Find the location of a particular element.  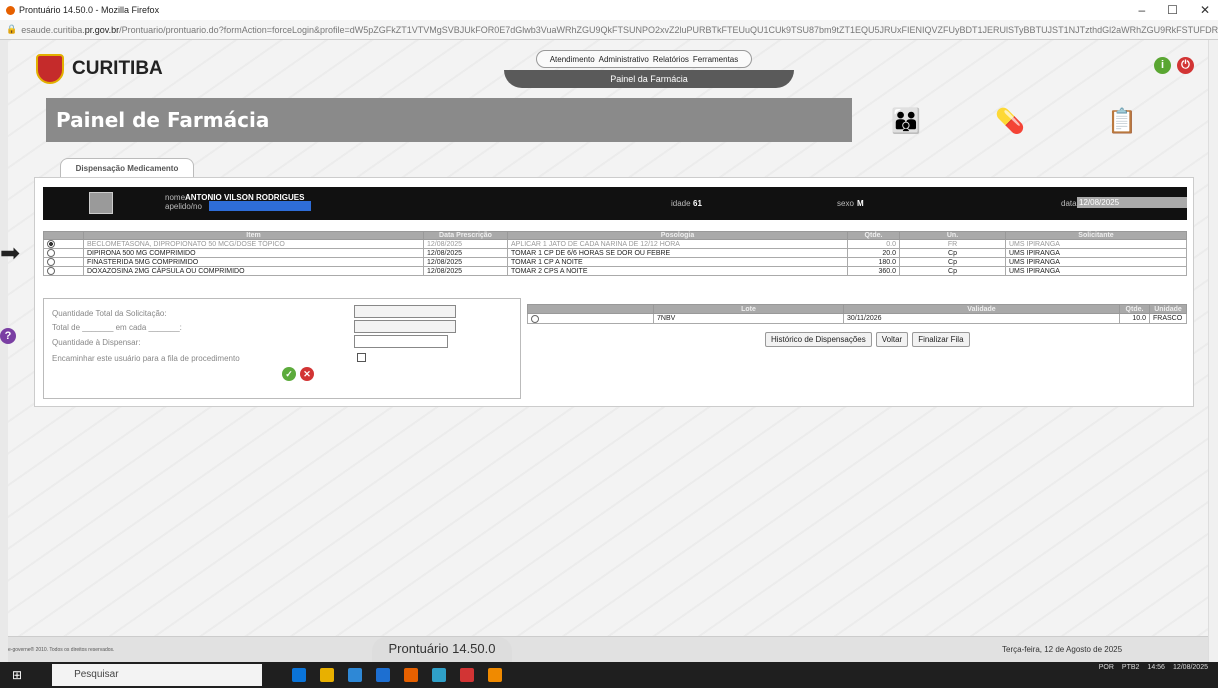

power-icon: ⏻ is located at coordinates (1185, 65).